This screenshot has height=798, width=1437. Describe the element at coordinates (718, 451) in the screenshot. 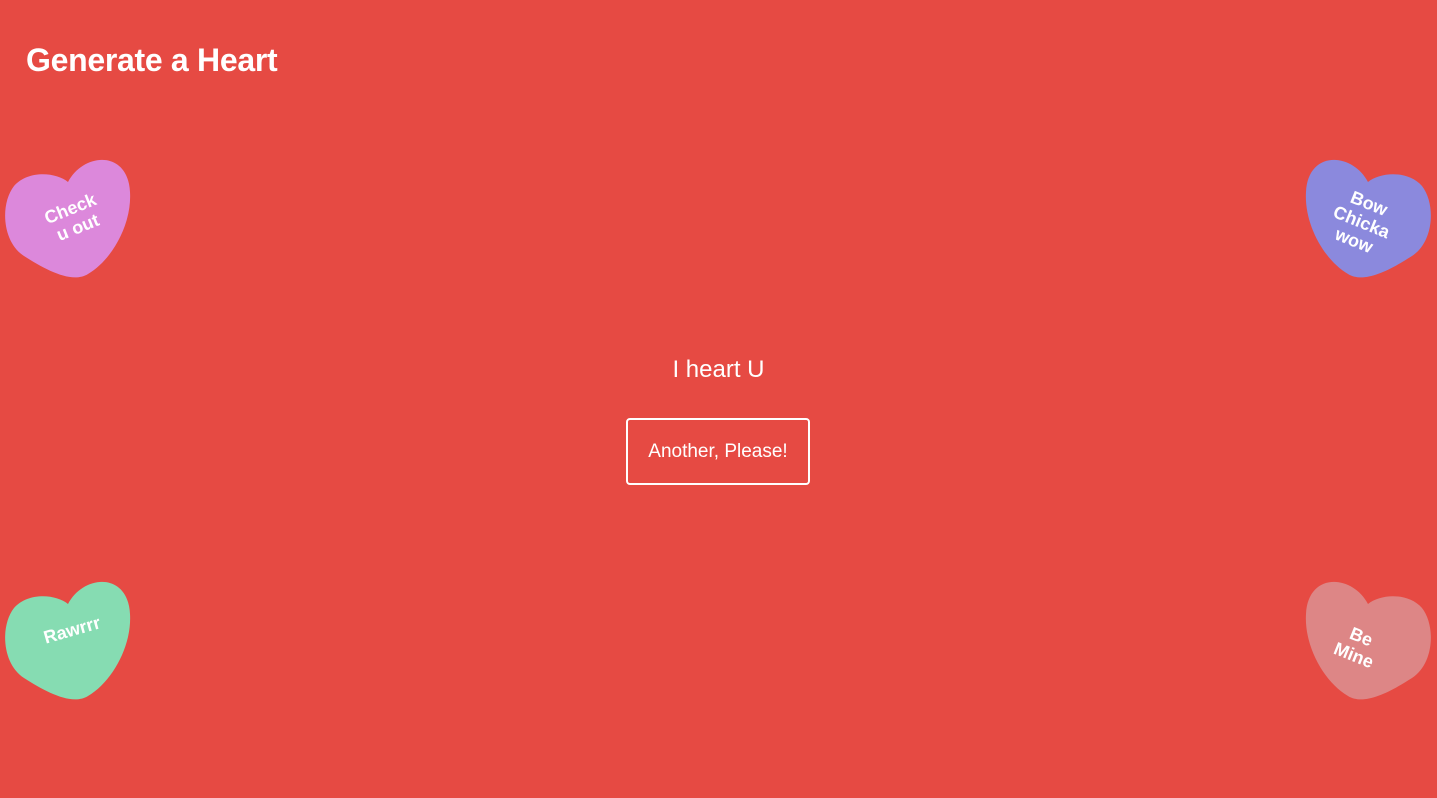

I see `another-please-button: Another, Please!` at that location.